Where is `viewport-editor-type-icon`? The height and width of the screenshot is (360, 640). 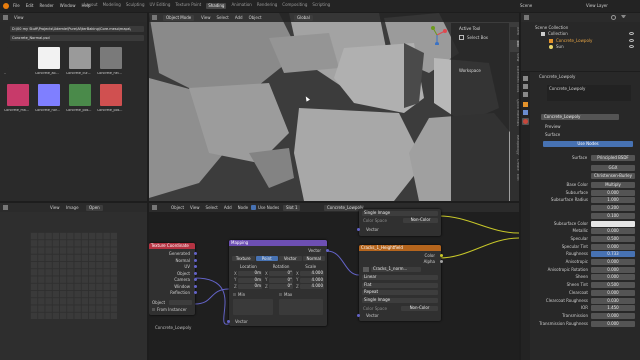
viewport-editor-type-icon is located at coordinates (154, 17).